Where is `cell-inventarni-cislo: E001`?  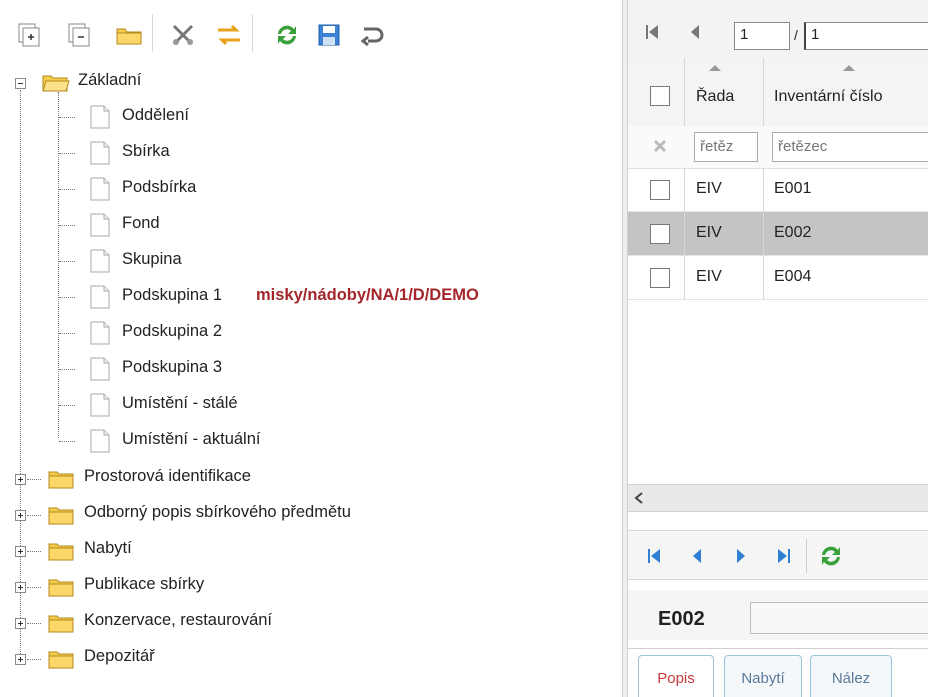 cell-inventarni-cislo: E001 is located at coordinates (793, 188).